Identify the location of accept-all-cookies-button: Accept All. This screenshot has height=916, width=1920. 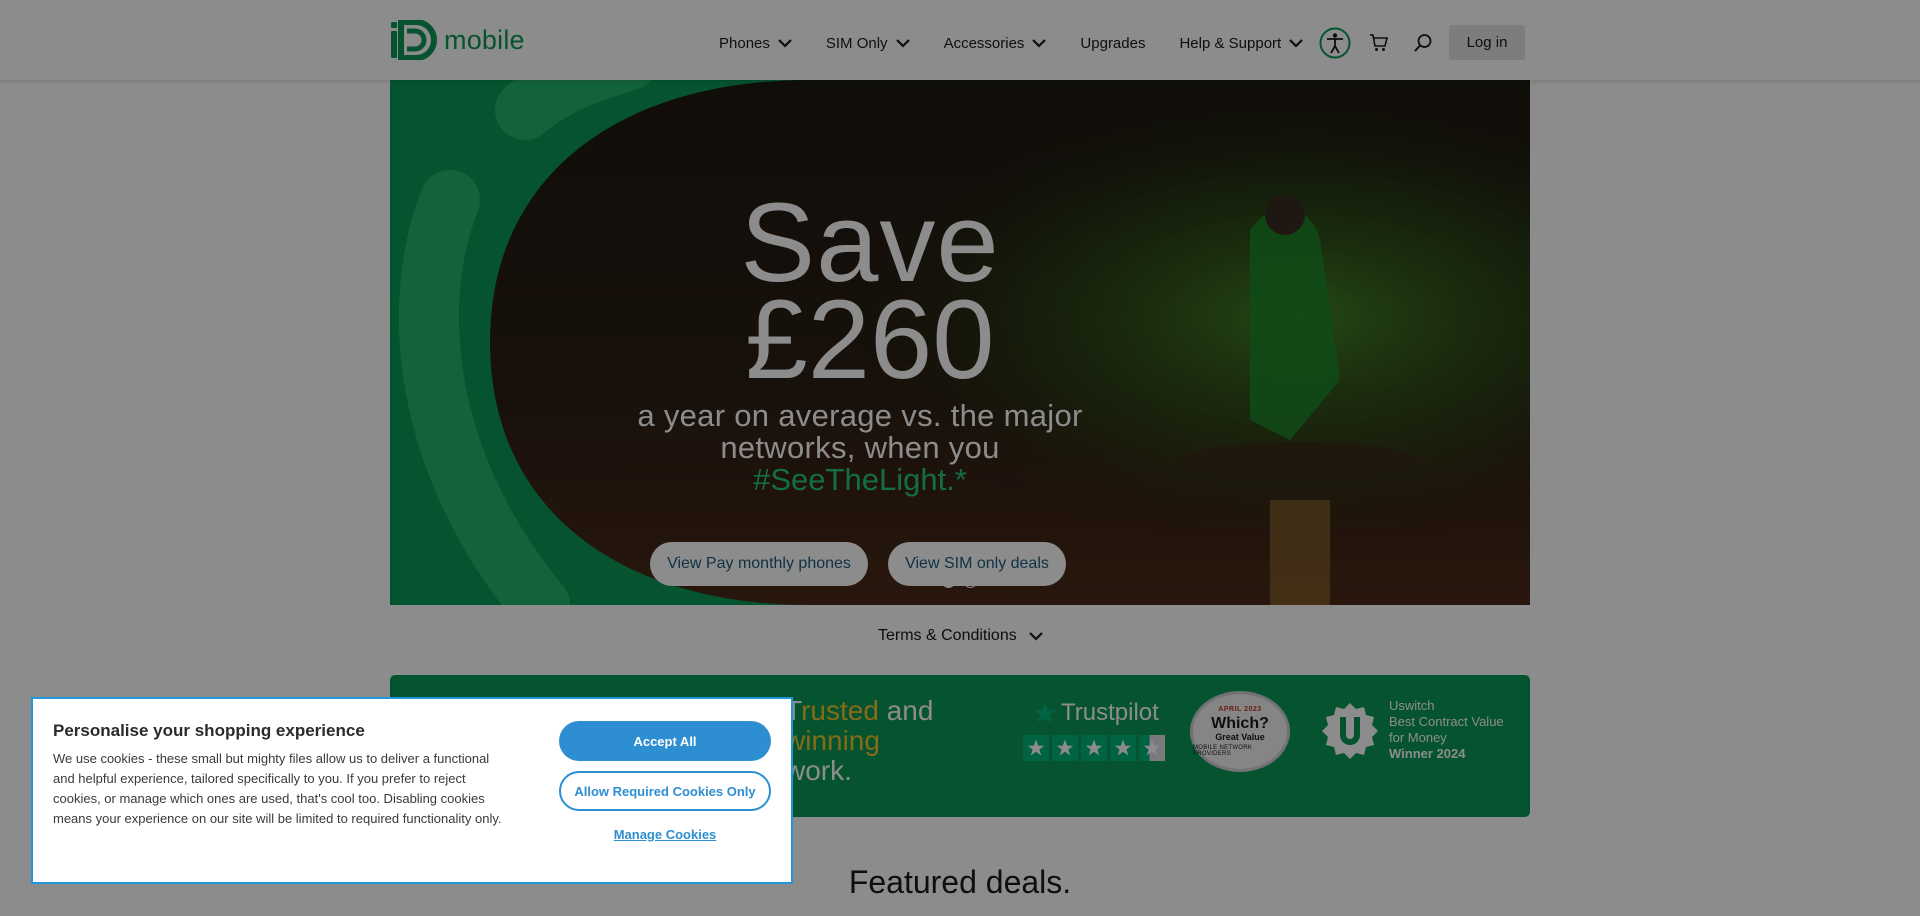
(665, 741).